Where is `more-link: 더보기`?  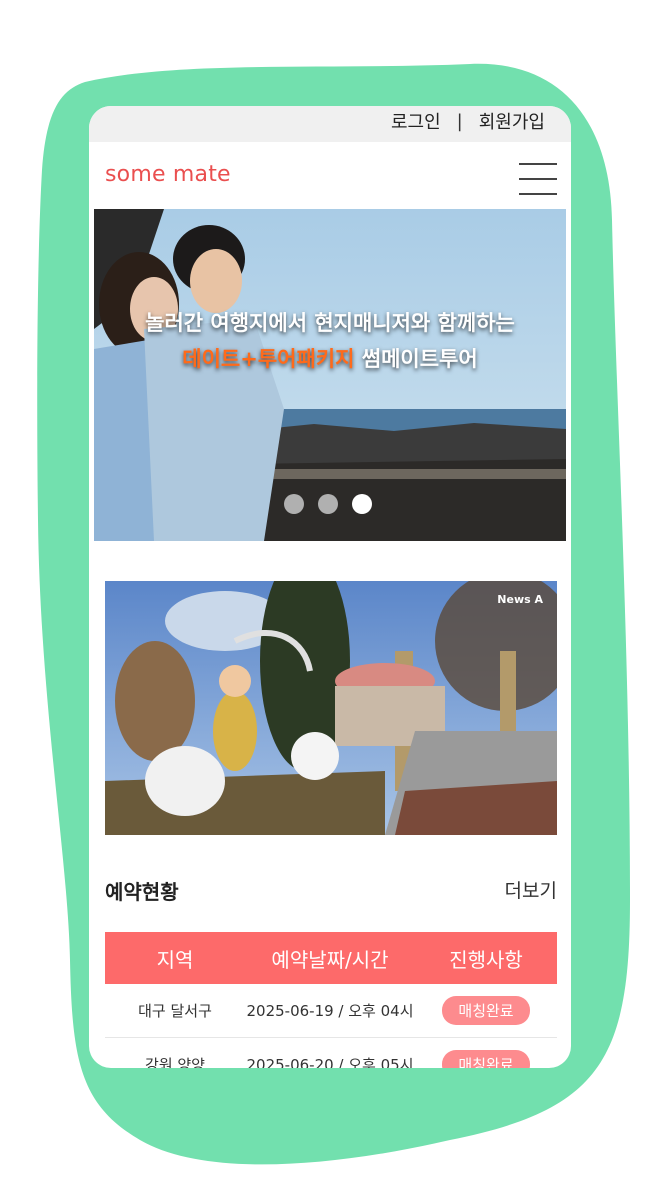 more-link: 더보기 is located at coordinates (531, 889).